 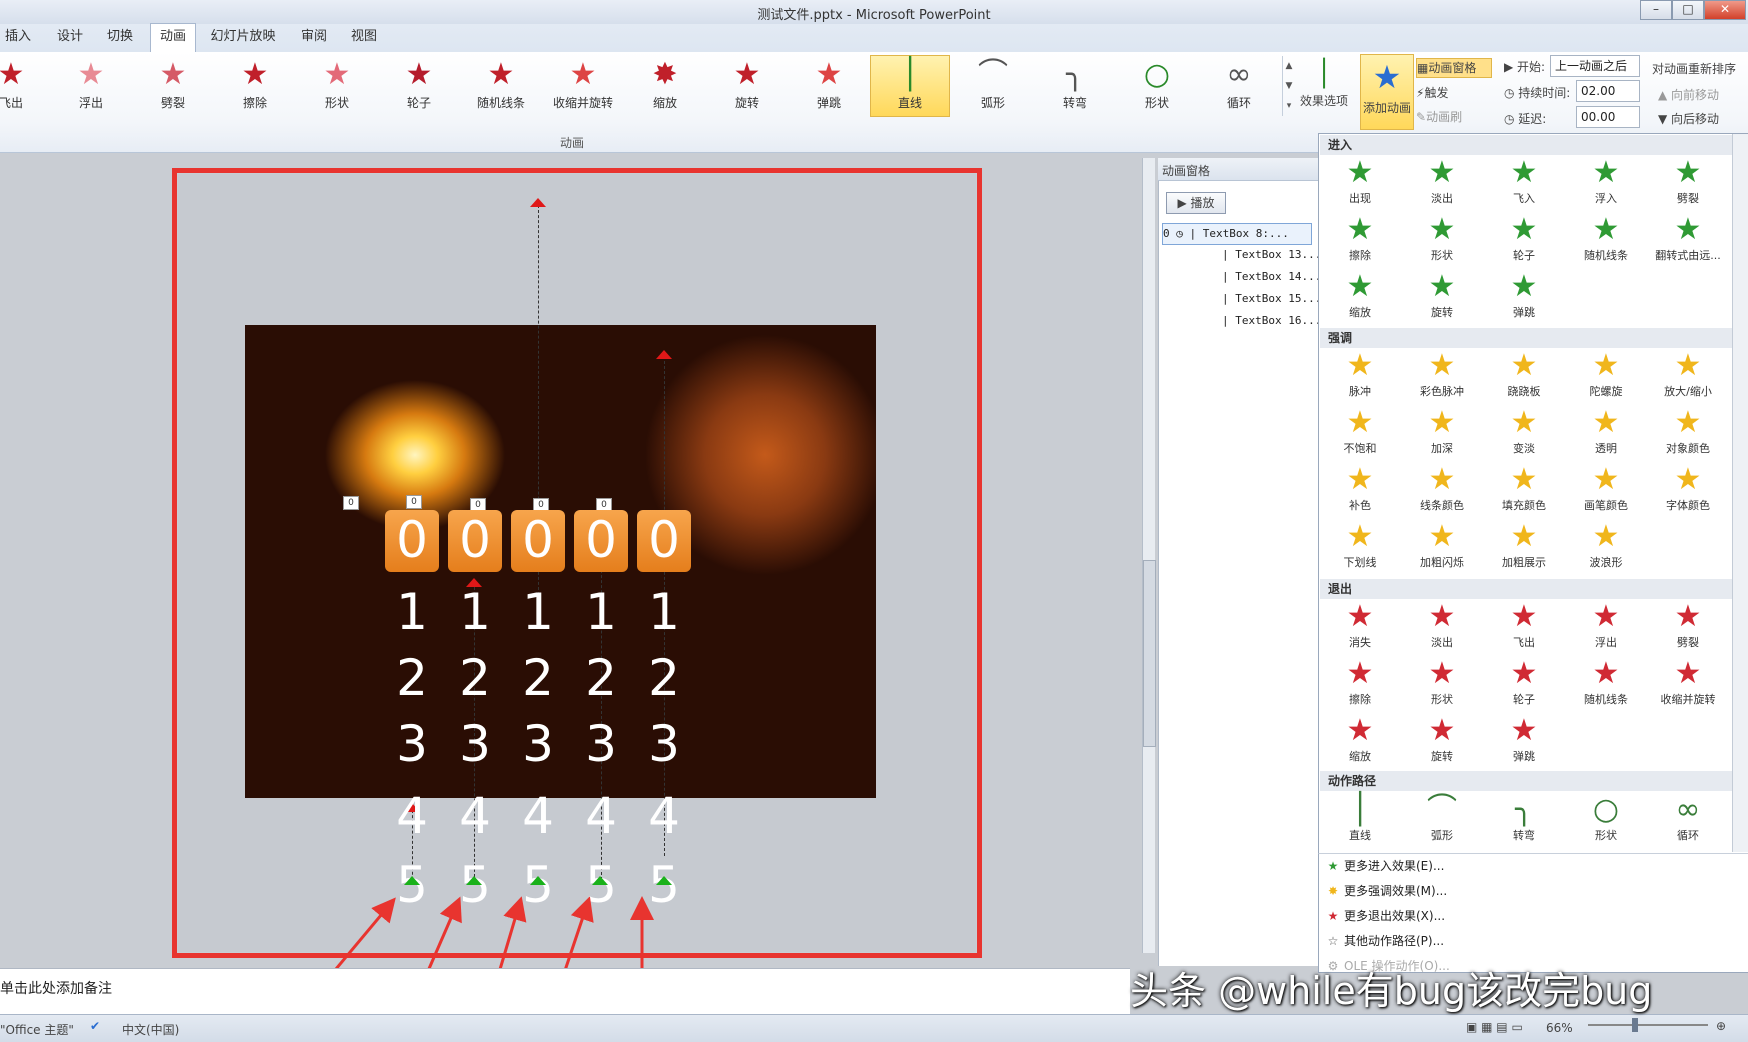 I want to click on exit-effect-item: ★ 消失, so click(x=1360, y=627).